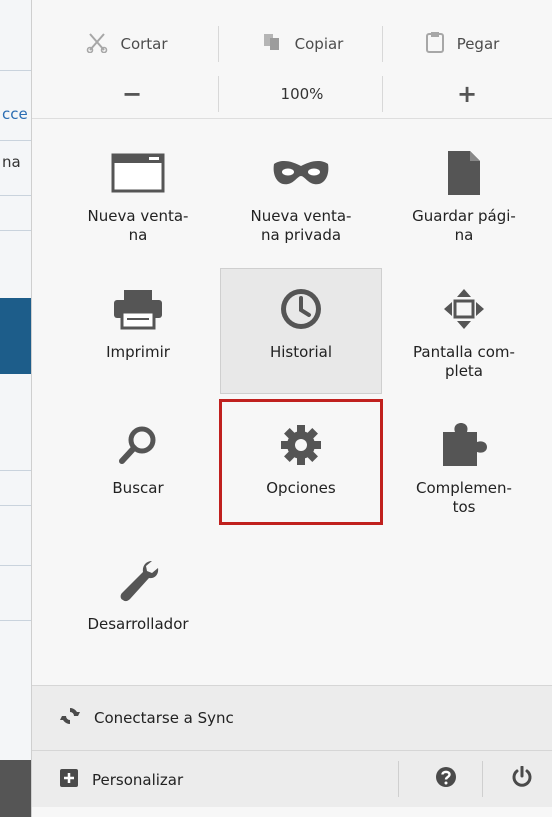 The width and height of the screenshot is (552, 817). What do you see at coordinates (138, 445) in the screenshot?
I see `search-icon` at bounding box center [138, 445].